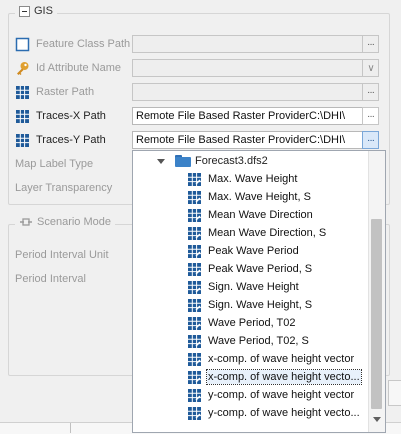 Image resolution: width=401 pixels, height=434 pixels. I want to click on id-attribute-name-row: Id Attribute Name, so click(68, 68).